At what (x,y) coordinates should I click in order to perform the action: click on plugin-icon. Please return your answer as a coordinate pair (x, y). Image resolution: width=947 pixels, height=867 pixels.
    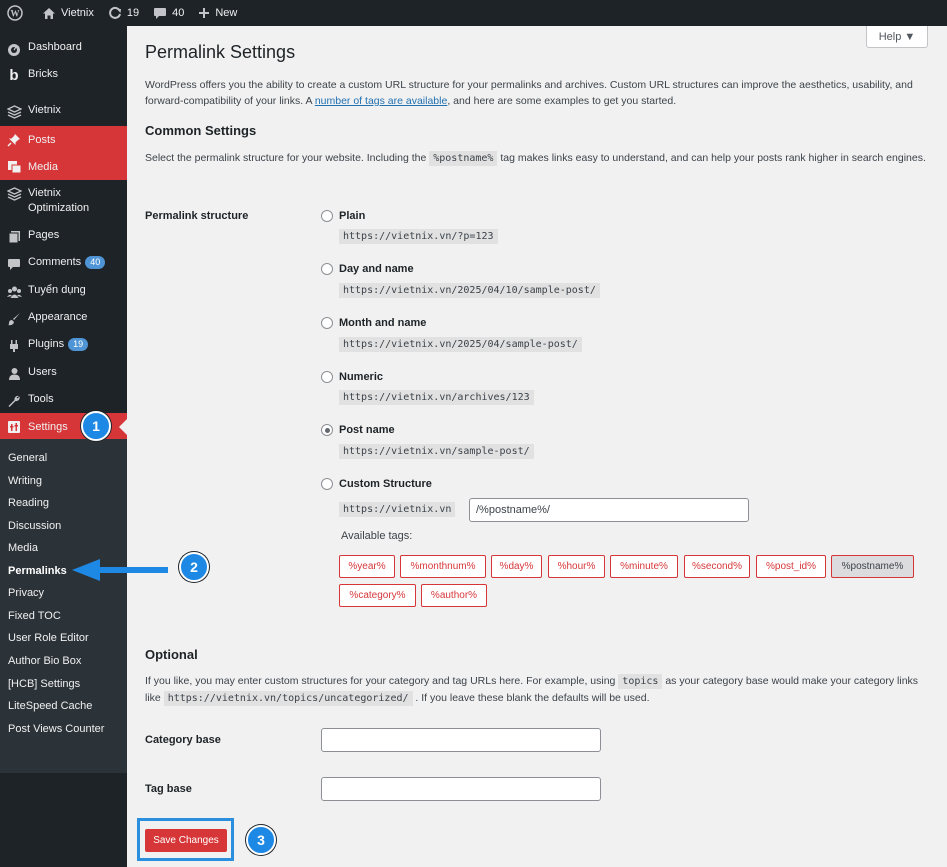
    Looking at the image, I should click on (14, 346).